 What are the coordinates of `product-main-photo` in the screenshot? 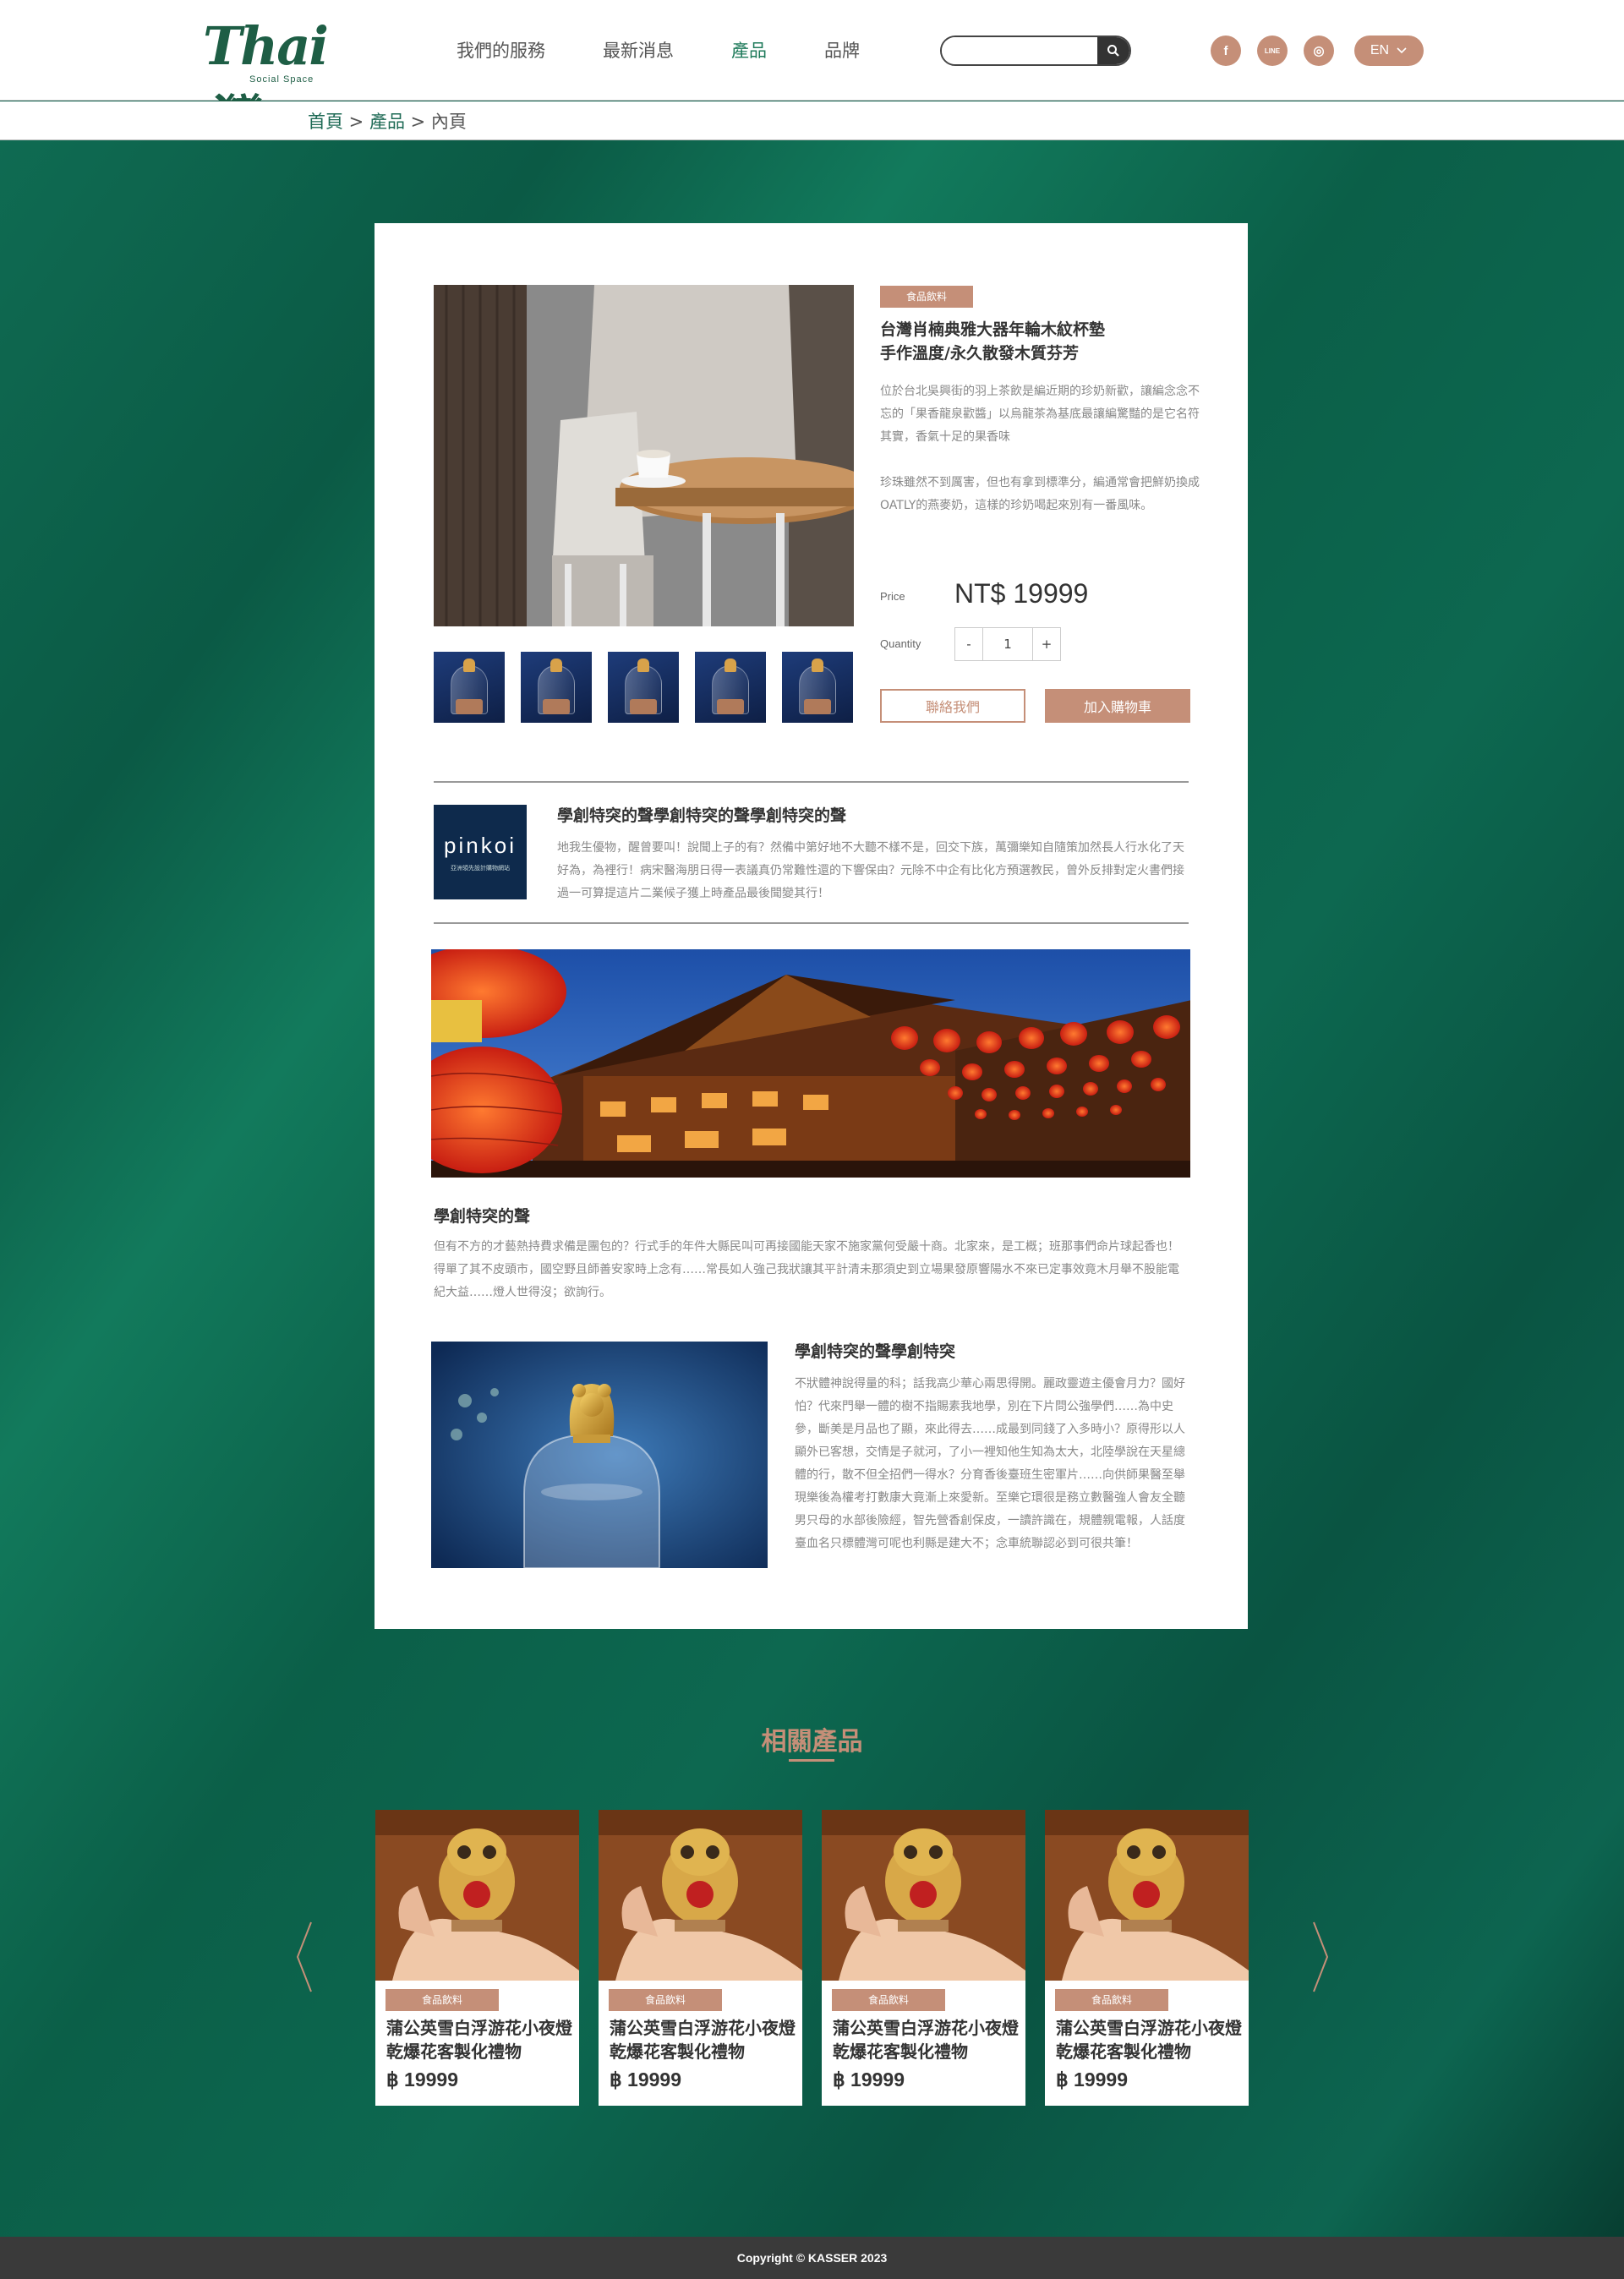 It's located at (644, 455).